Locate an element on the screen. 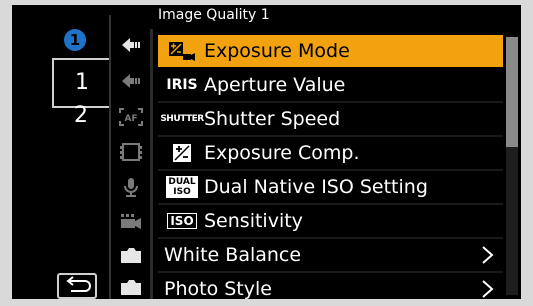  svg-text: AF is located at coordinates (130, 119).